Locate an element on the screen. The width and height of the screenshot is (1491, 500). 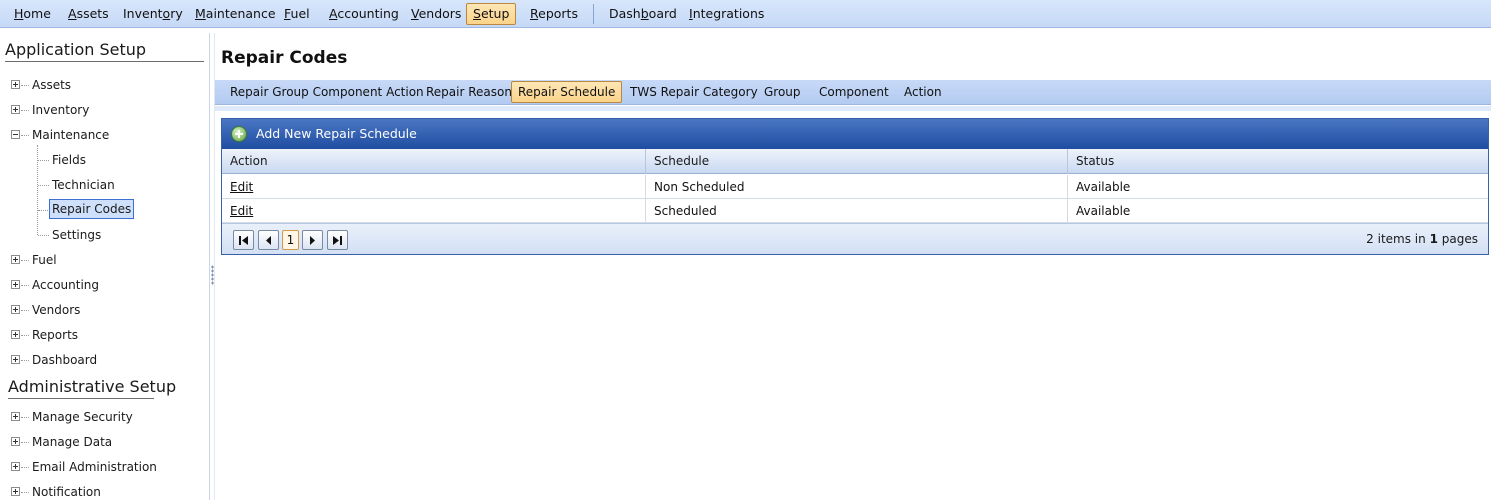
table-row: Edit Non Scheduled Available is located at coordinates (855, 187).